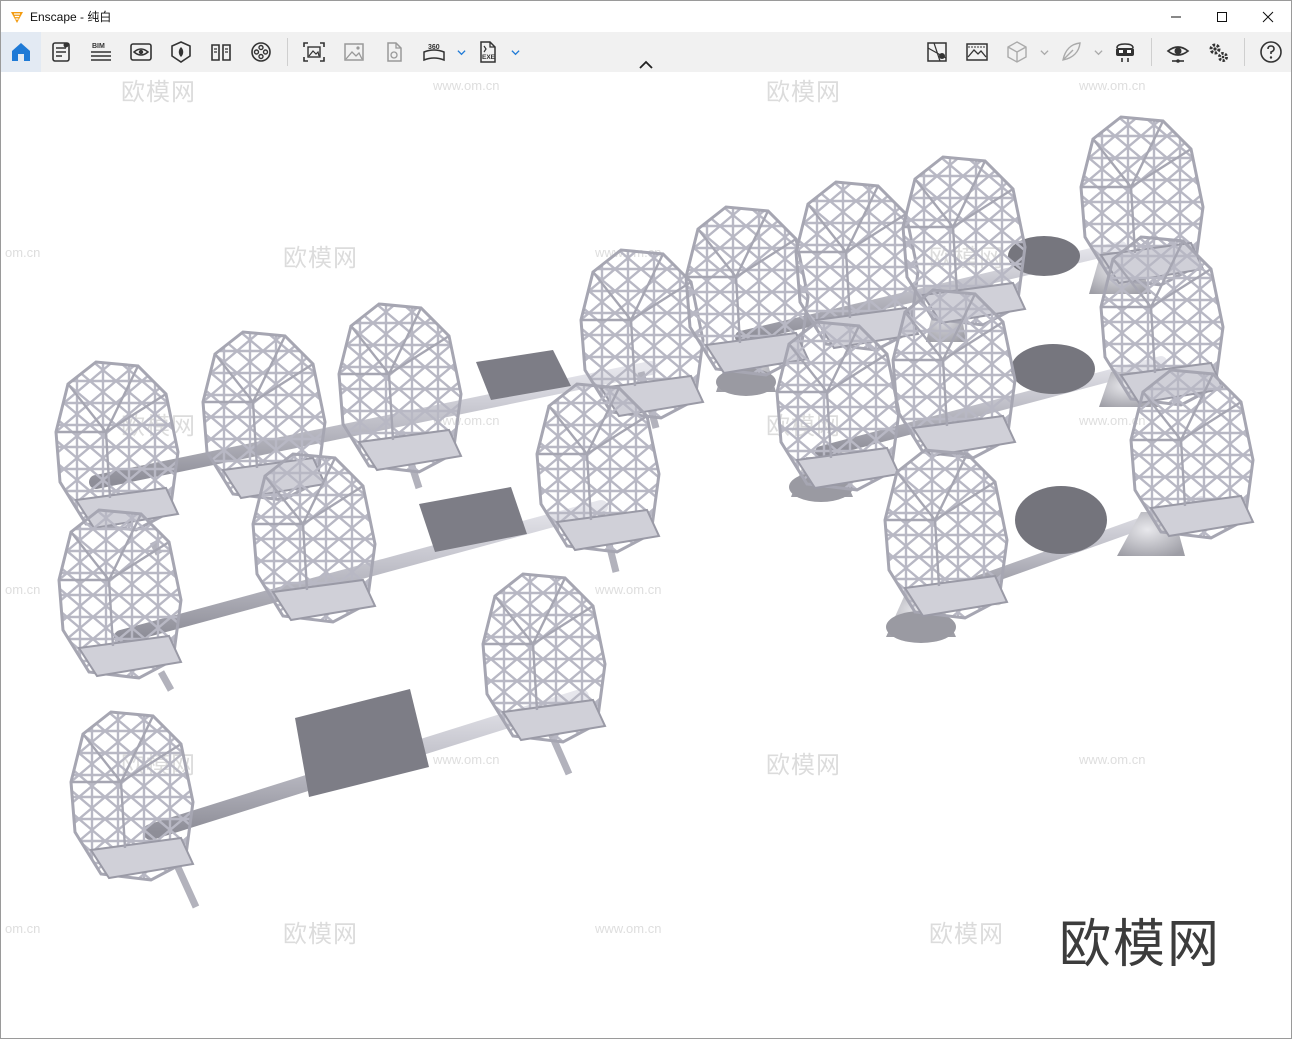 The image size is (1292, 1039). I want to click on cube-icon, so click(1017, 52).